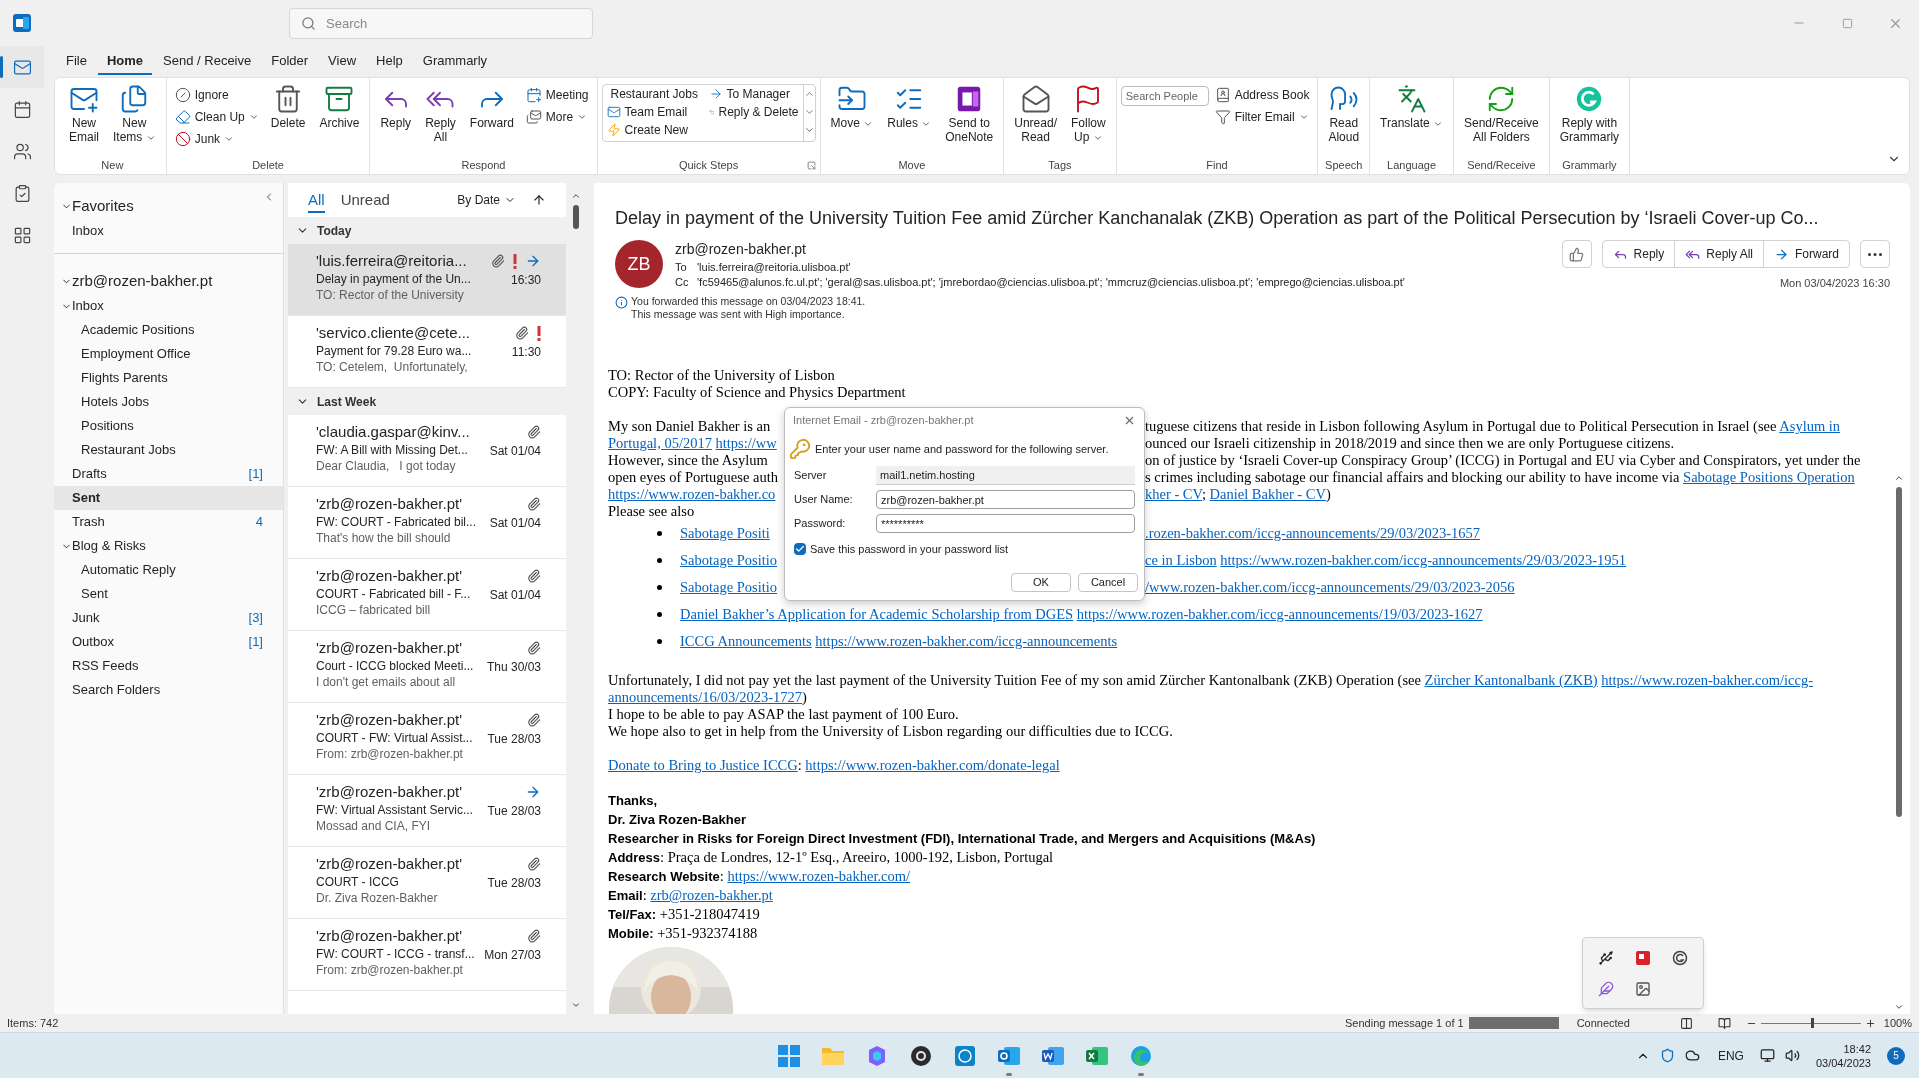  I want to click on link: ICCG Announcements, so click(746, 641).